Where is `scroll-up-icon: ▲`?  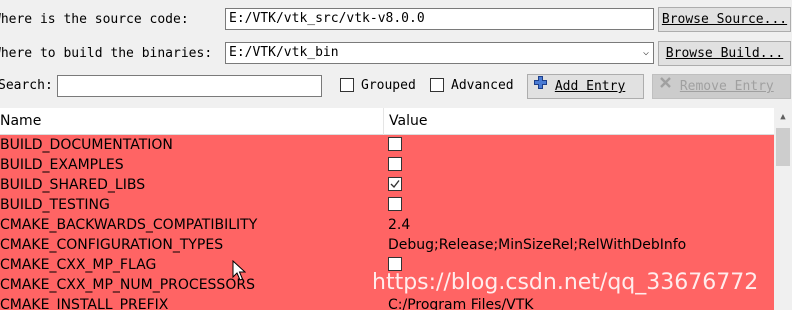
scroll-up-icon: ▲ is located at coordinates (783, 117).